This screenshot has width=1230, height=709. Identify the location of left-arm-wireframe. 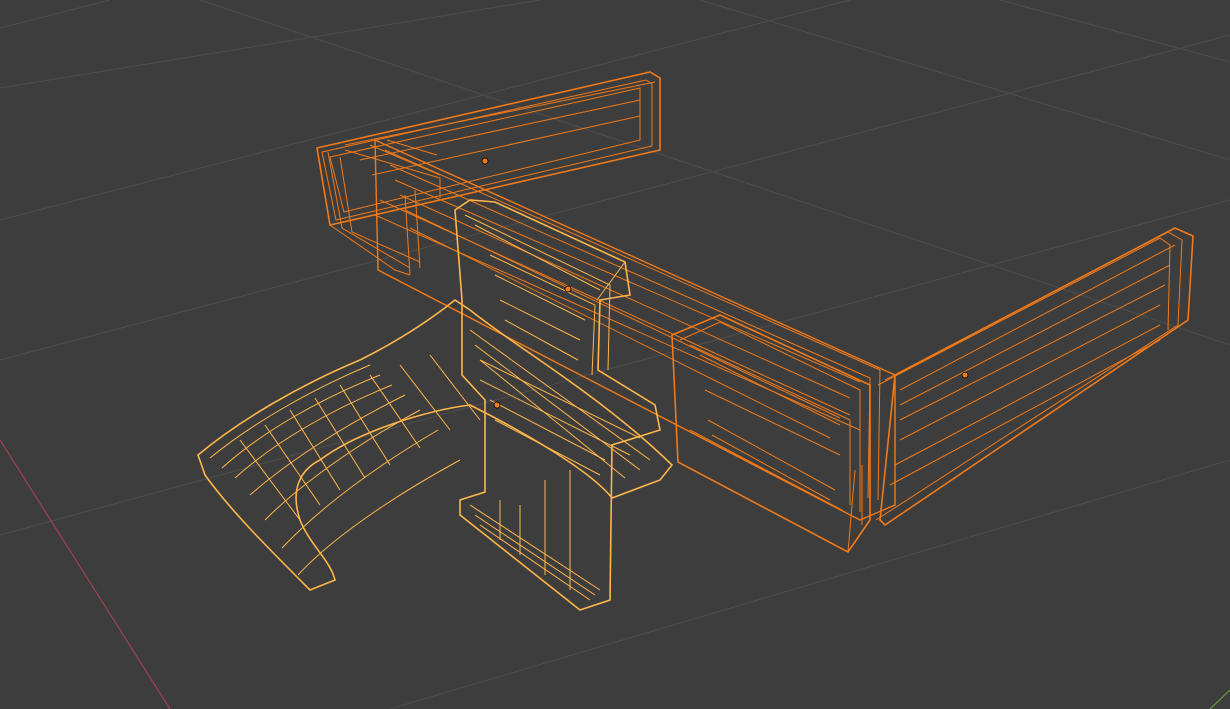
(488, 173).